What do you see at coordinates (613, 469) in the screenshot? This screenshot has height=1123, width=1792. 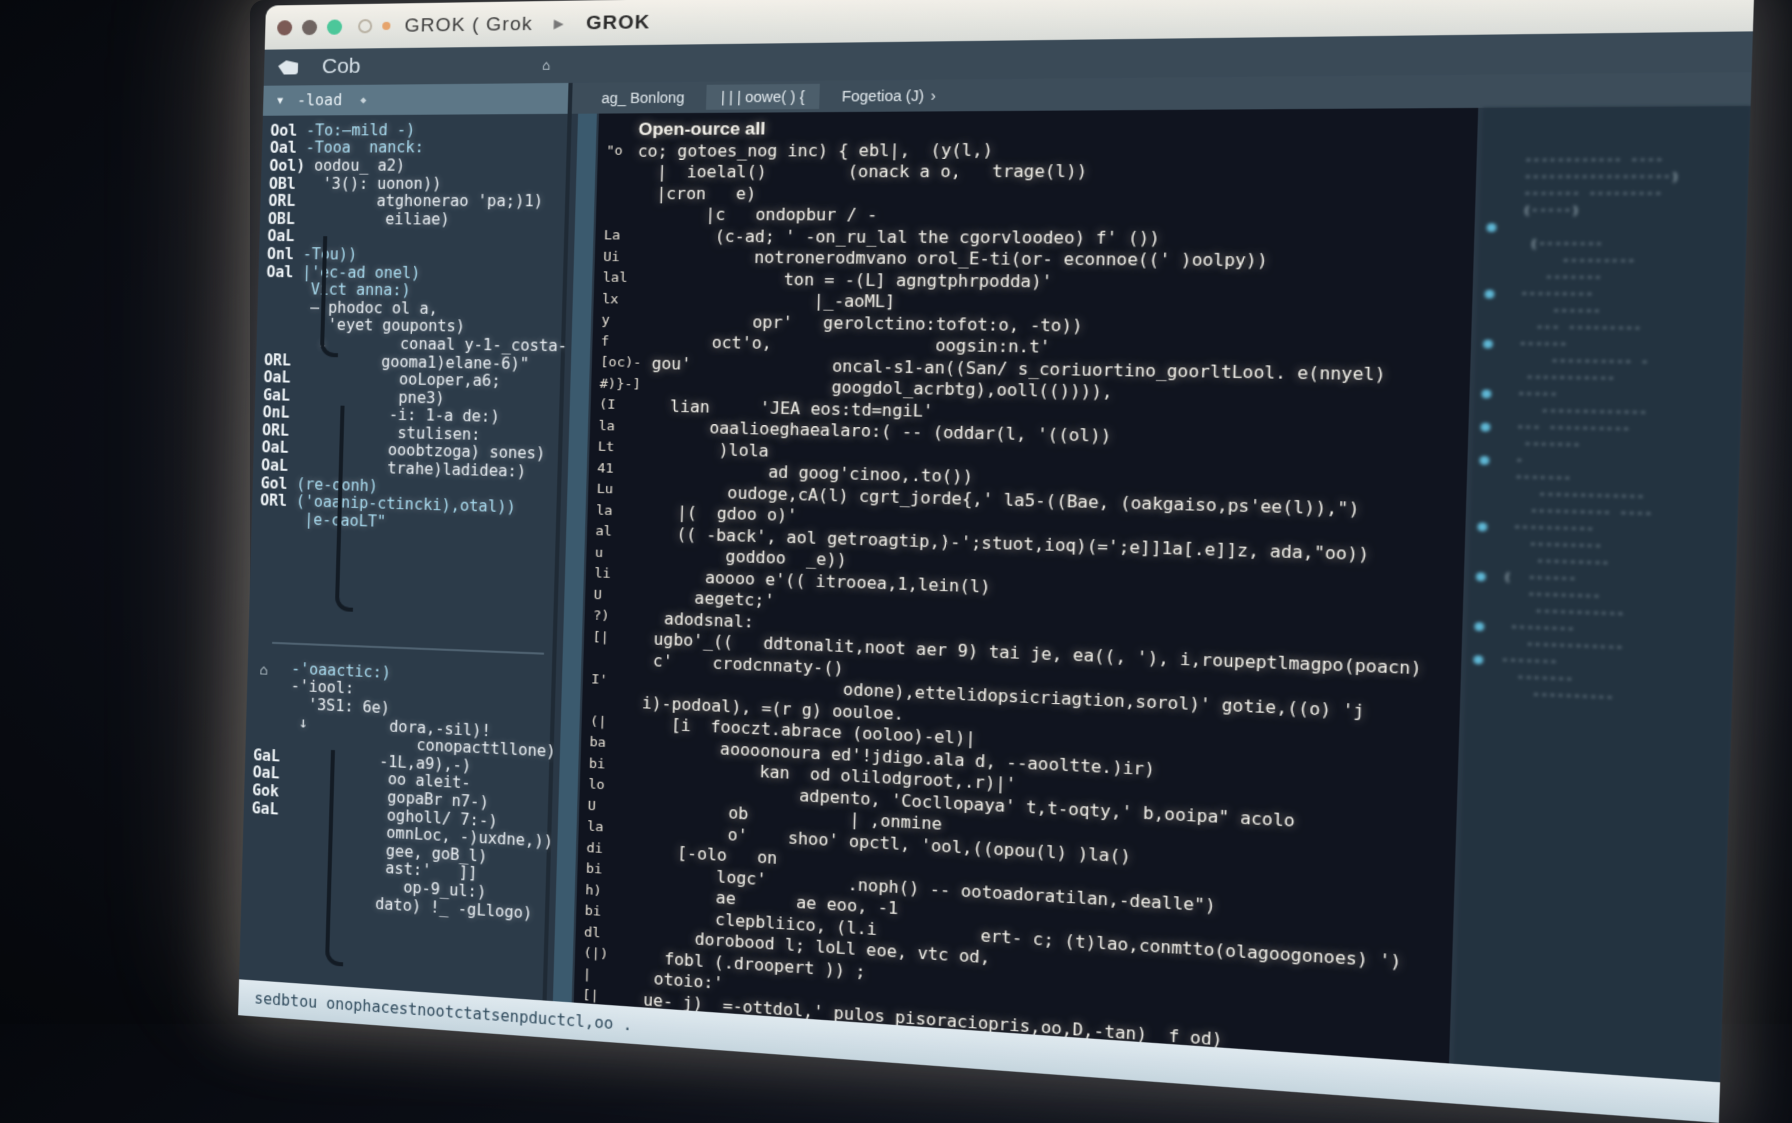 I see `line-gutter-label: 41` at bounding box center [613, 469].